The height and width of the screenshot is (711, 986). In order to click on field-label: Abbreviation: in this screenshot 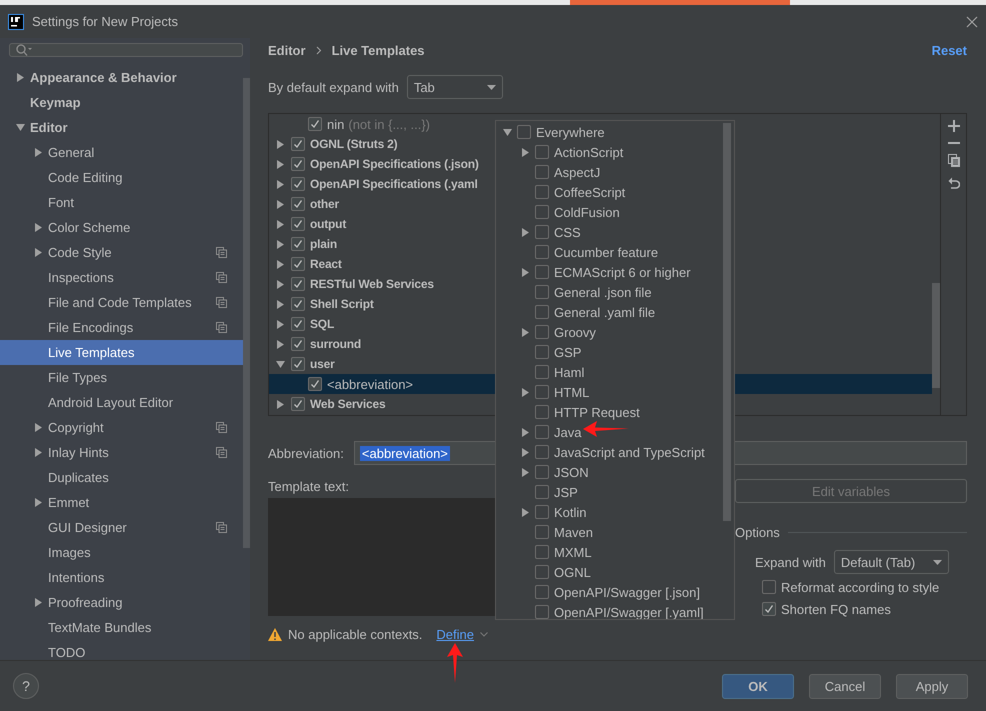, I will do `click(306, 453)`.